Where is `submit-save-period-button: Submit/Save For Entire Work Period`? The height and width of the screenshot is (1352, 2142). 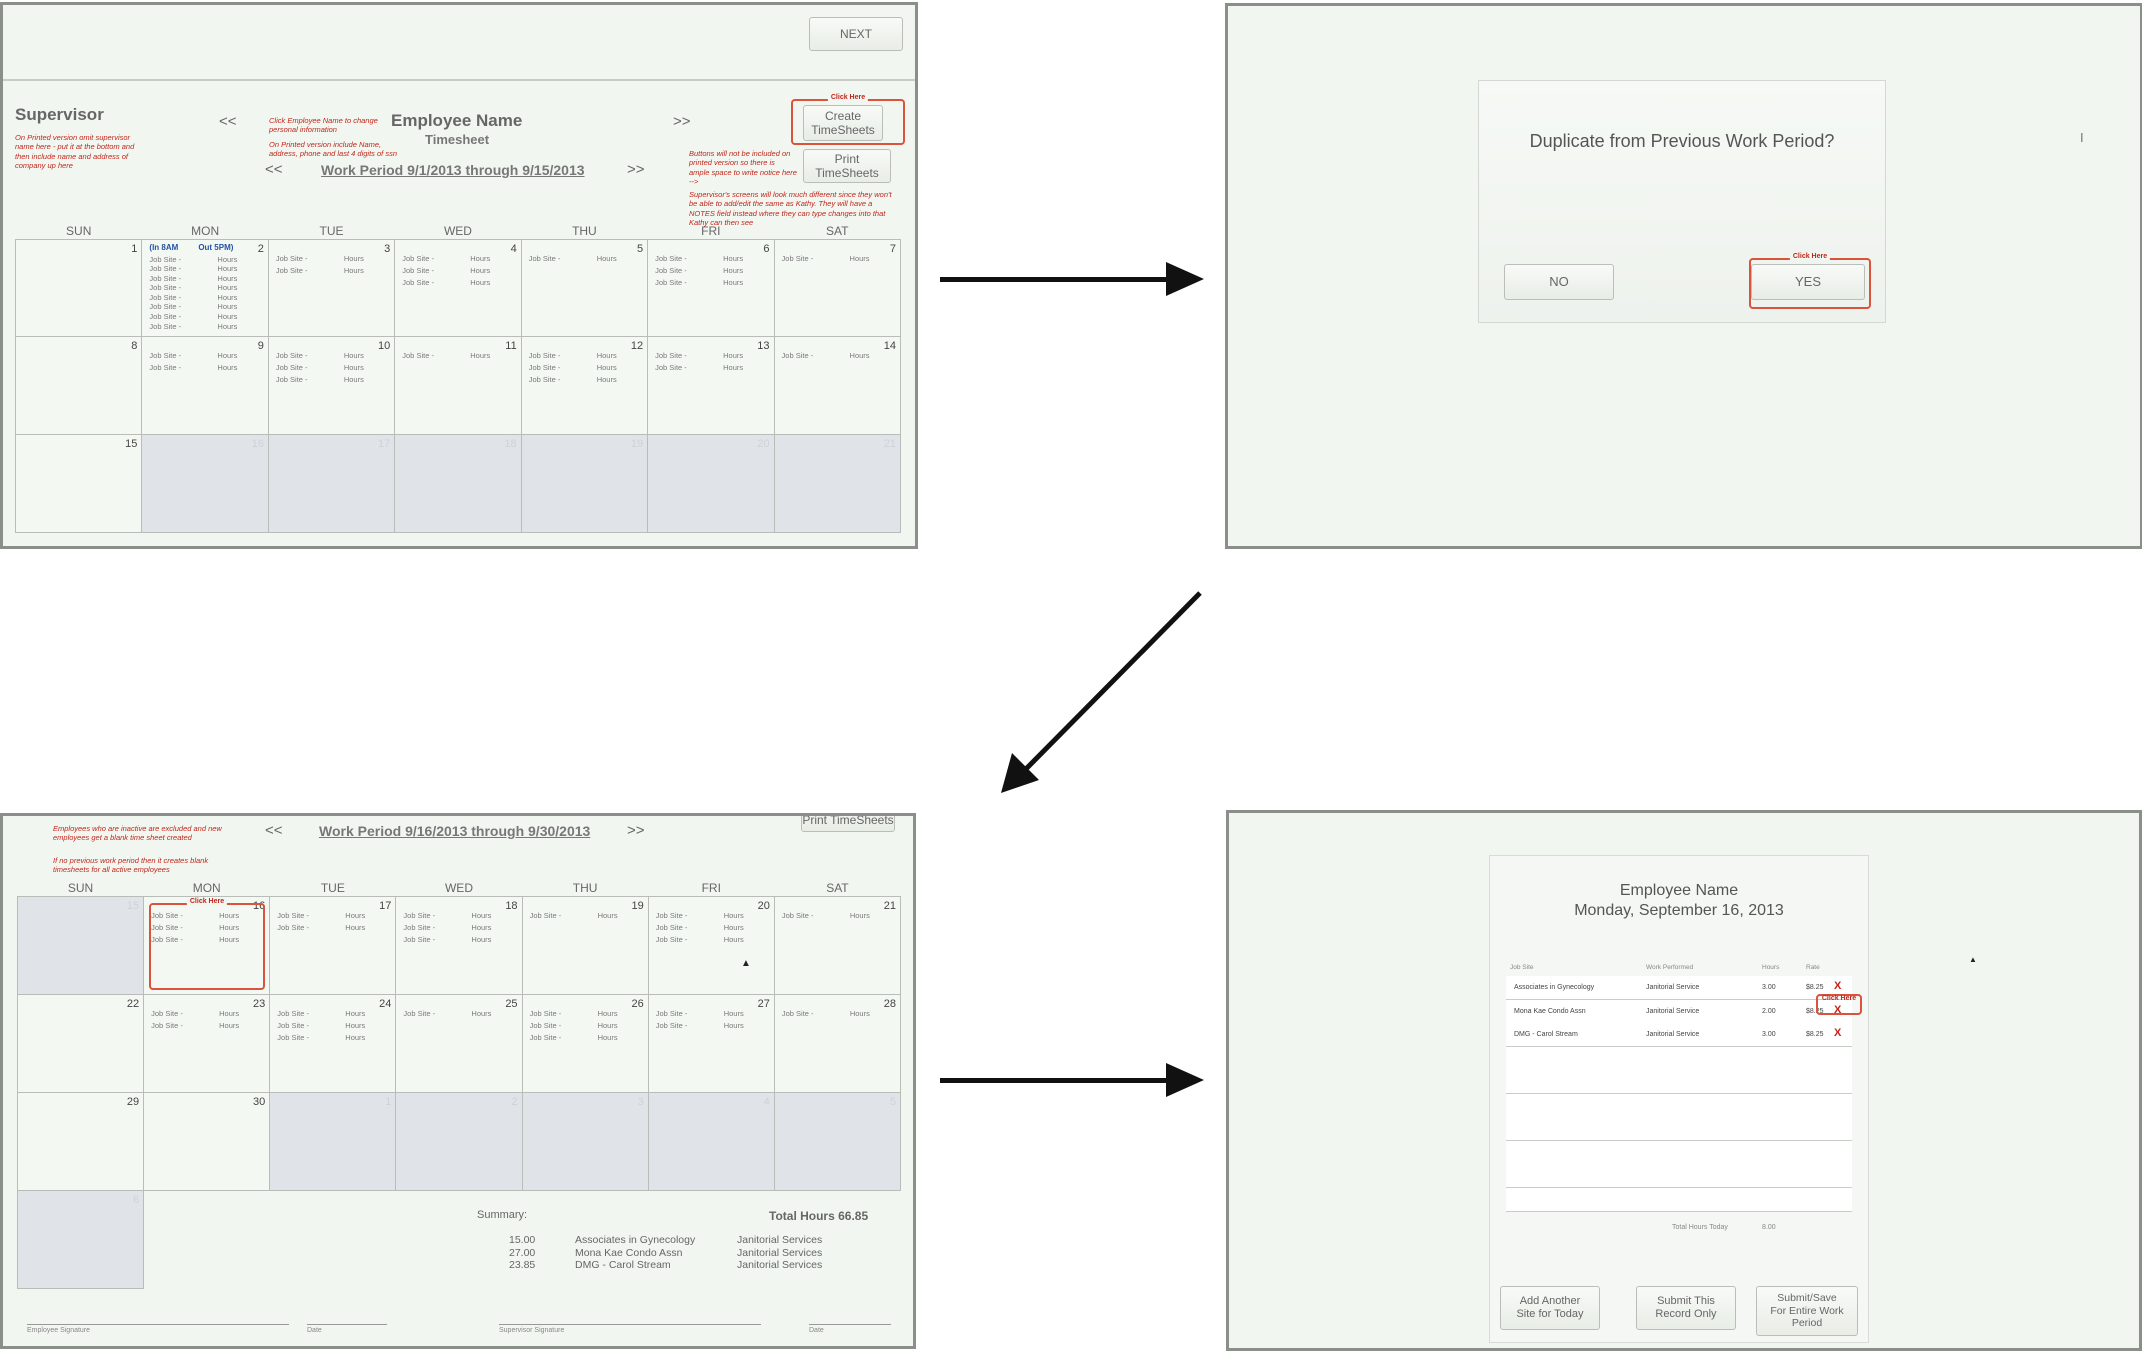
submit-save-period-button: Submit/Save For Entire Work Period is located at coordinates (1807, 1311).